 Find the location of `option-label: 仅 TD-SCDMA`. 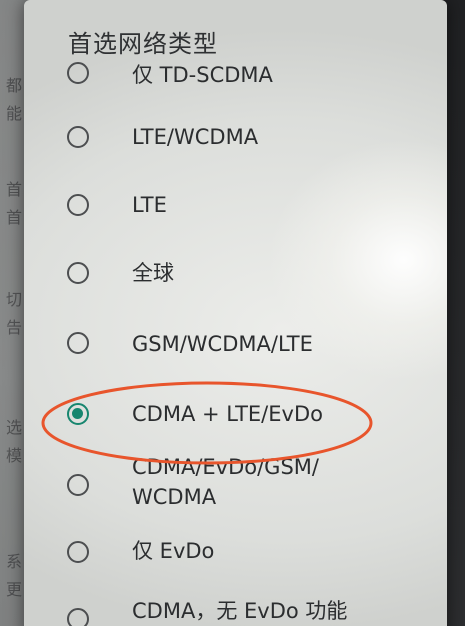

option-label: 仅 TD-SCDMA is located at coordinates (202, 75).